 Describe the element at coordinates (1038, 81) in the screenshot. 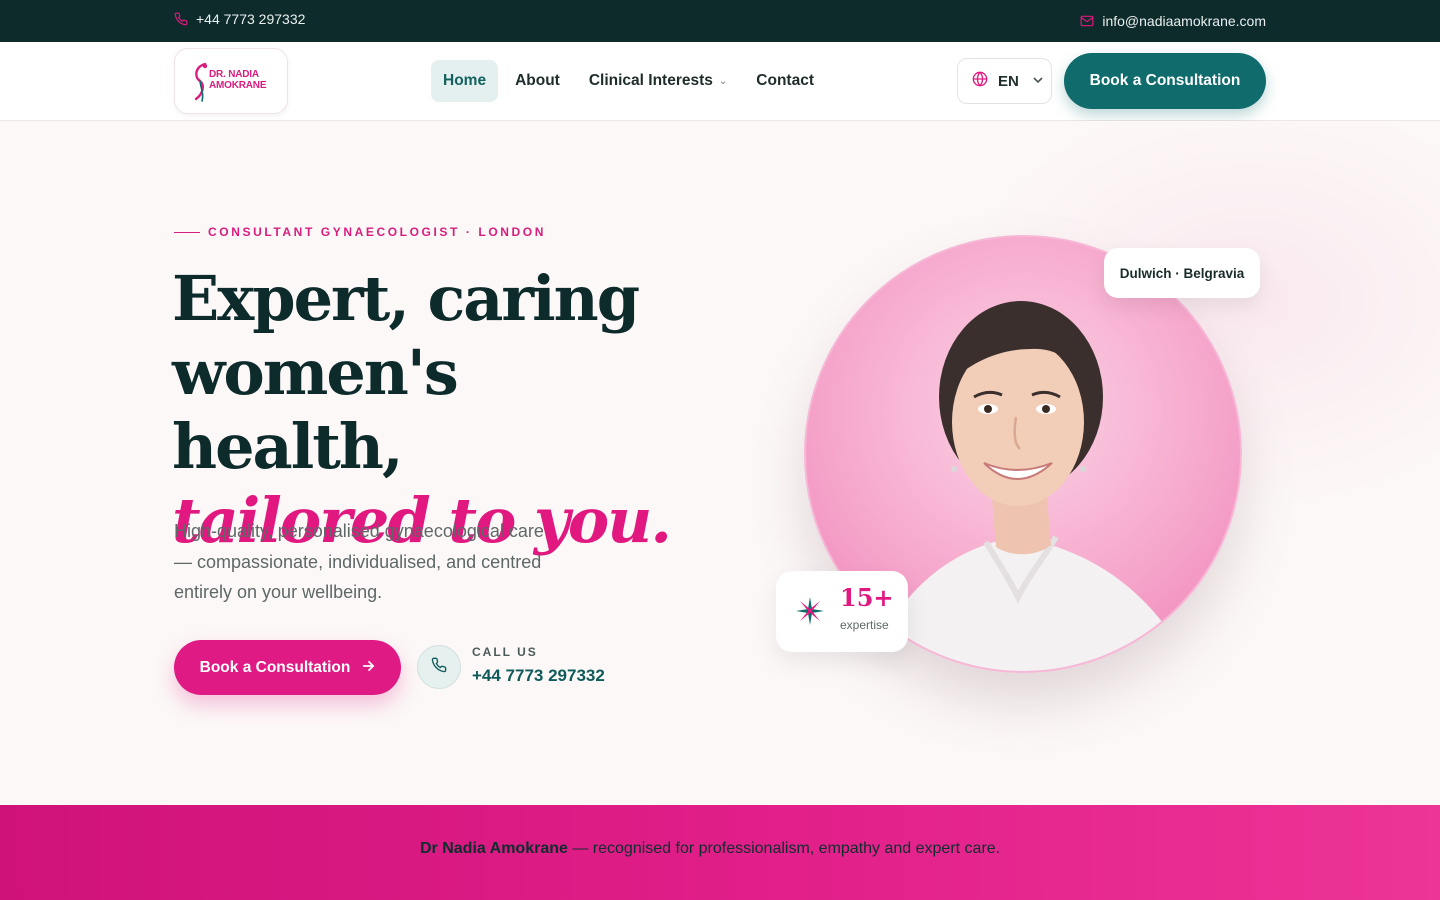

I see `chevron-down-icon` at that location.